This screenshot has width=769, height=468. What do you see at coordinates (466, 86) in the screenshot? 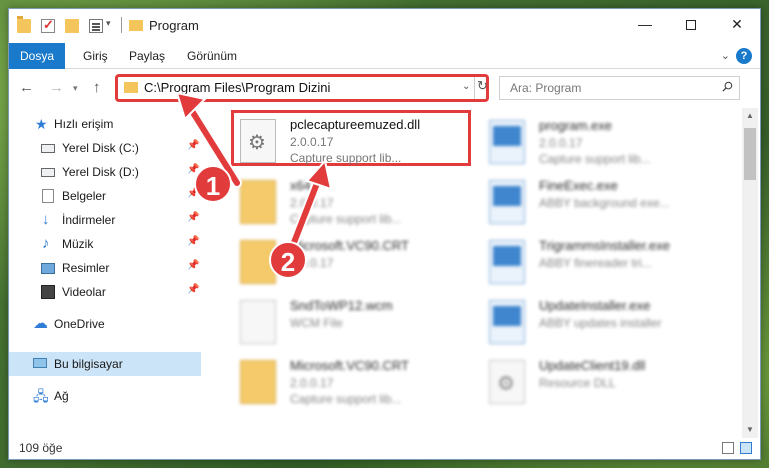
I see `chevron-down-icon: ⌄` at bounding box center [466, 86].